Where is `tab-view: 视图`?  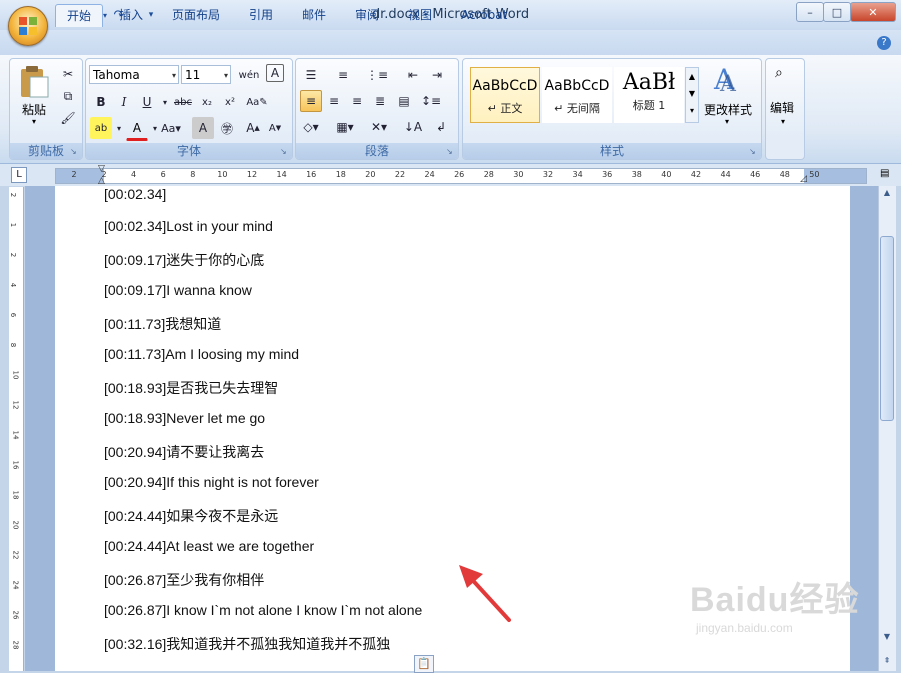
tab-view: 视图 is located at coordinates (420, 15).